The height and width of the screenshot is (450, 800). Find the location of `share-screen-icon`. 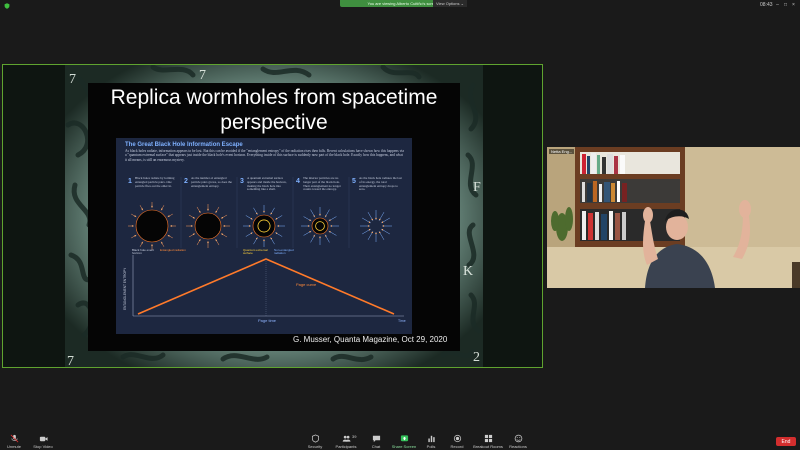

share-screen-icon is located at coordinates (404, 438).